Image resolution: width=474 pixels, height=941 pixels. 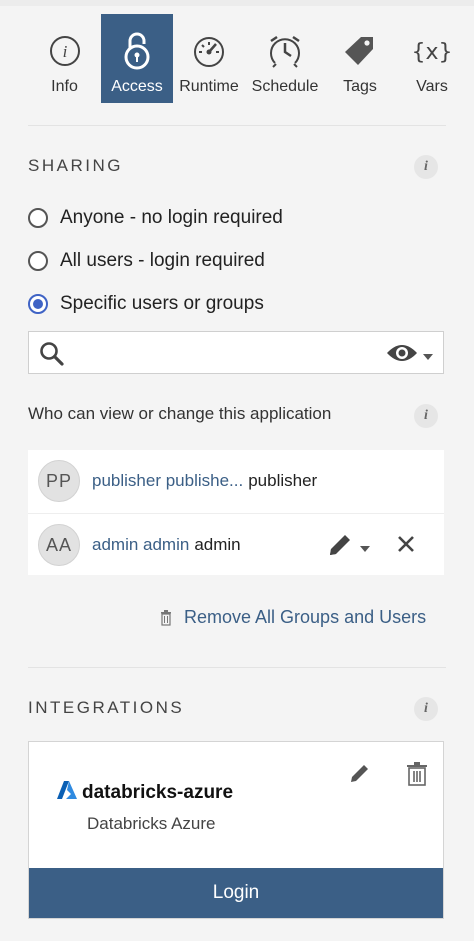 I want to click on edit-role-dropdown, so click(x=348, y=547).